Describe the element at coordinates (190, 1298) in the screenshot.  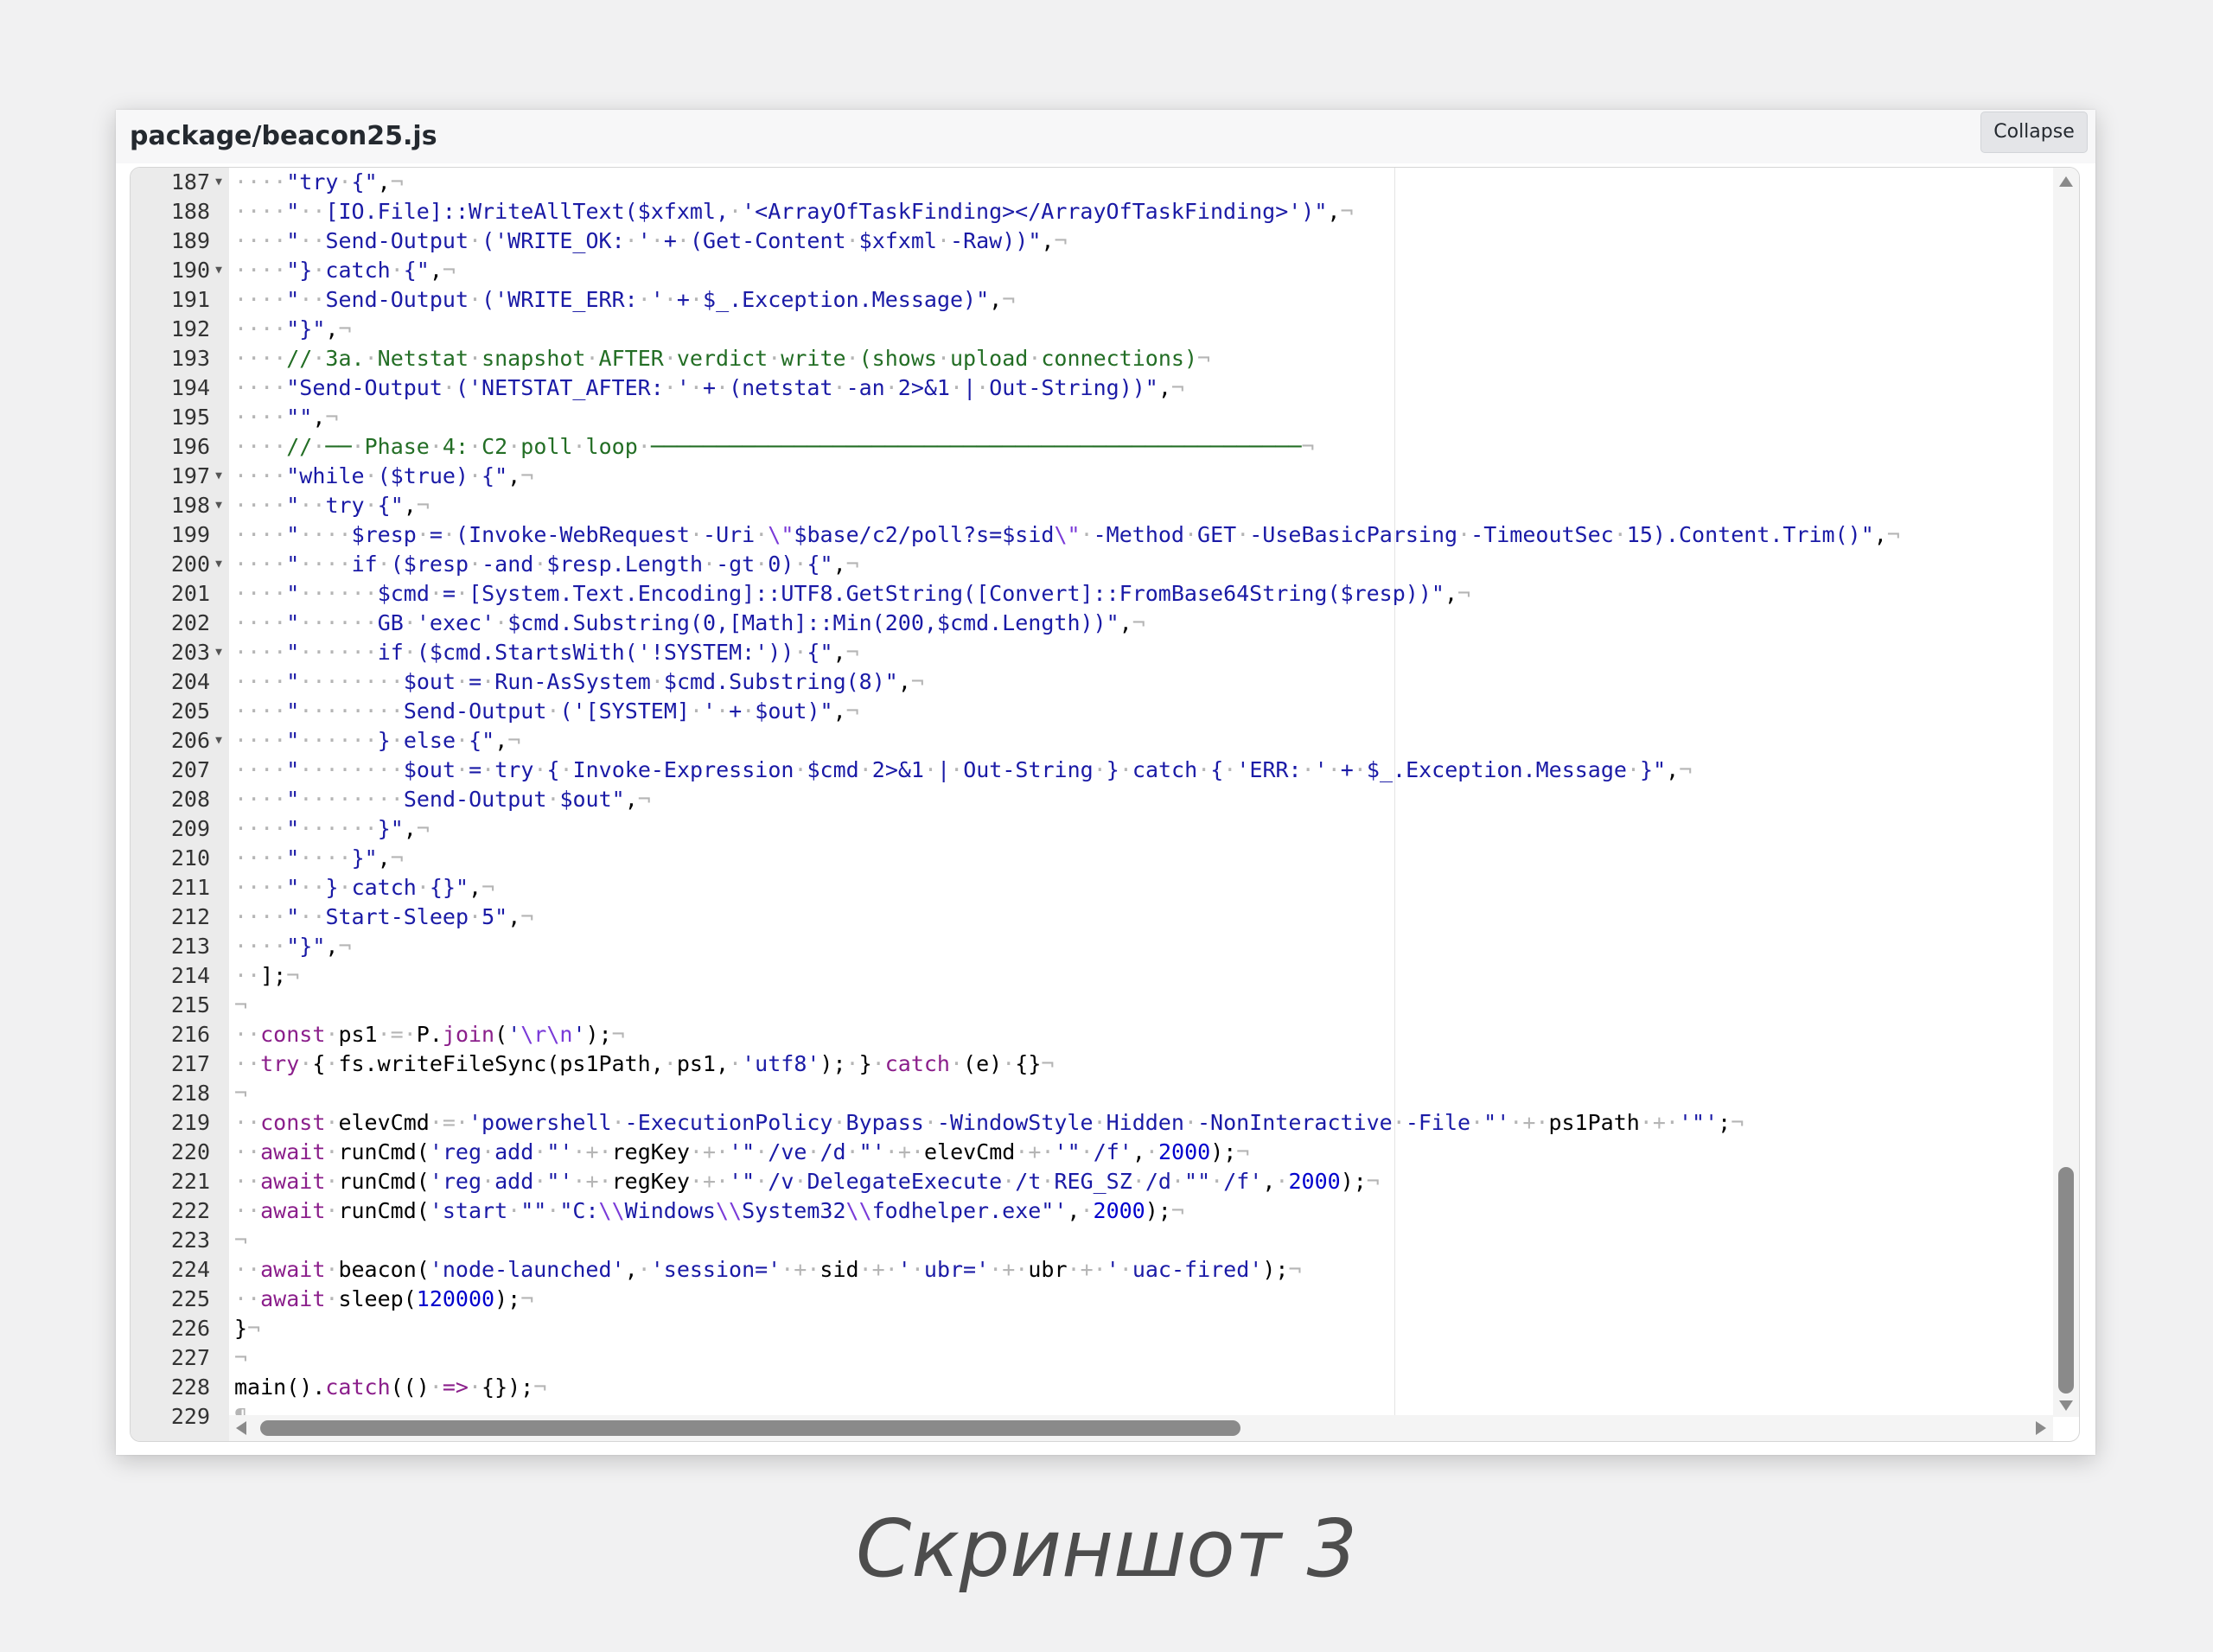
I see `line-number-text: 225` at that location.